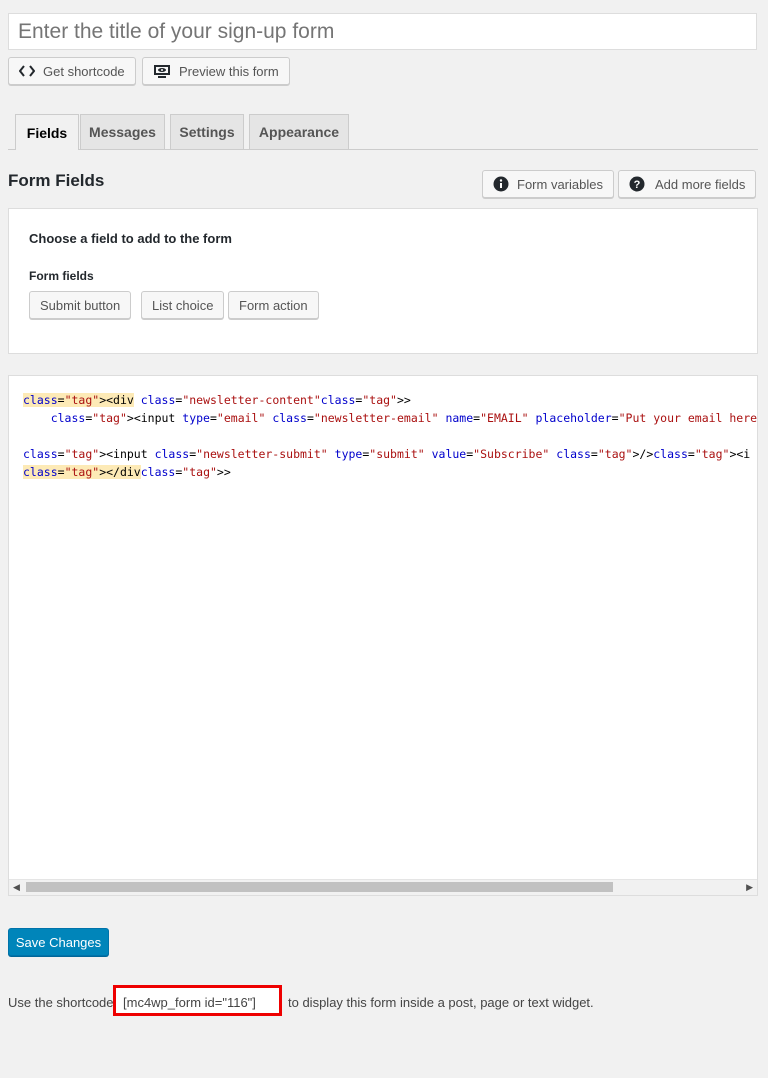  I want to click on info-icon, so click(501, 184).